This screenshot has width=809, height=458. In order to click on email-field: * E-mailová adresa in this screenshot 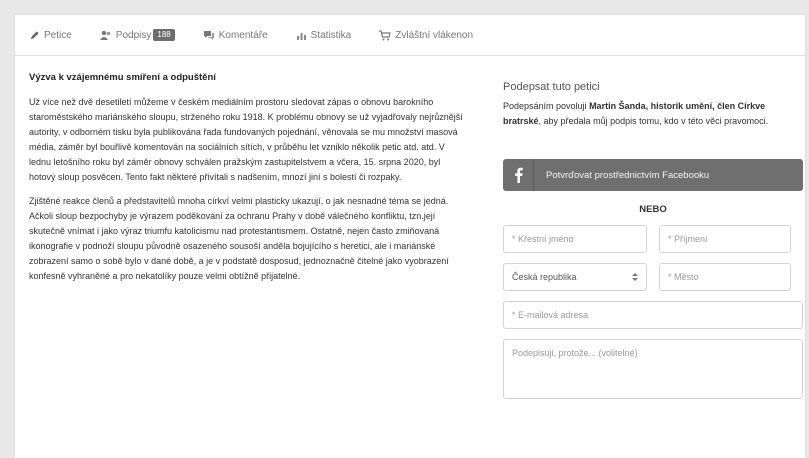, I will do `click(653, 315)`.